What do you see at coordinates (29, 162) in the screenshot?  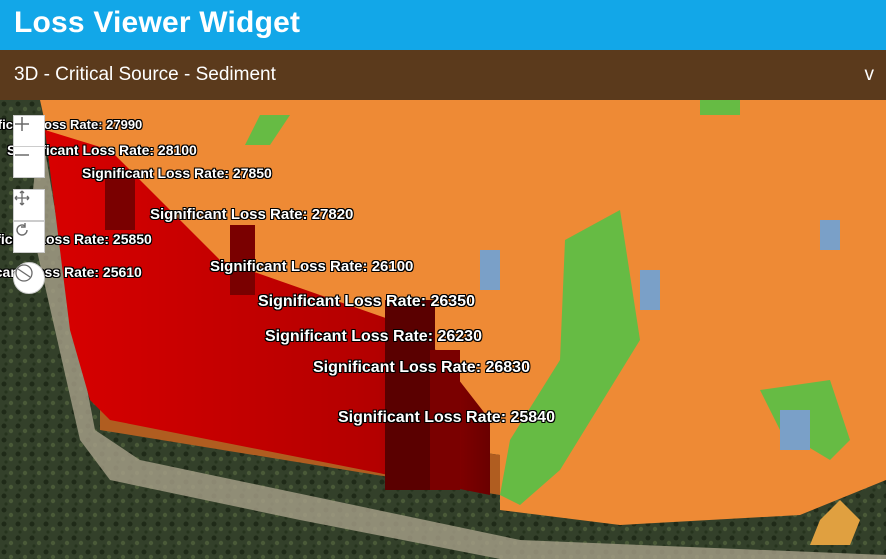 I see `zoom-out-button` at bounding box center [29, 162].